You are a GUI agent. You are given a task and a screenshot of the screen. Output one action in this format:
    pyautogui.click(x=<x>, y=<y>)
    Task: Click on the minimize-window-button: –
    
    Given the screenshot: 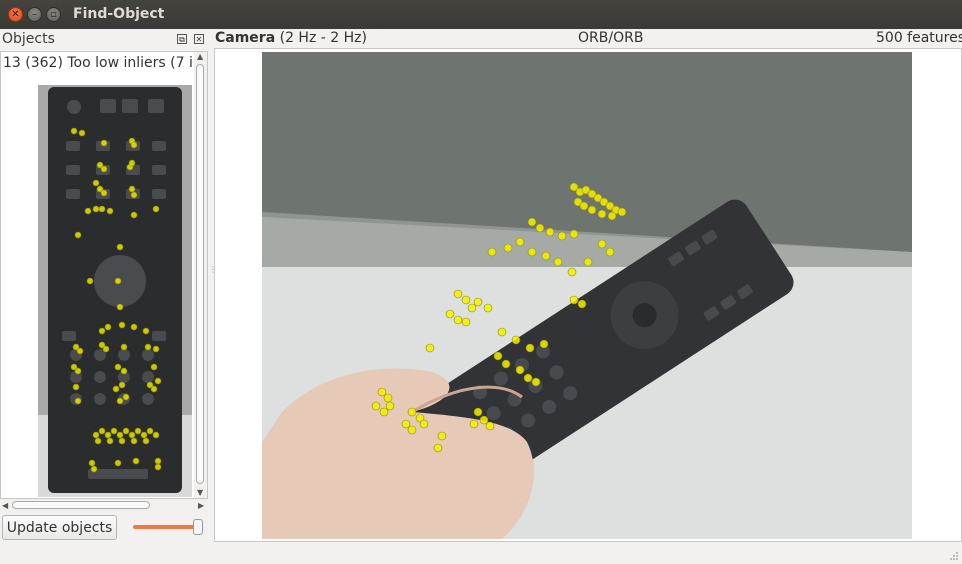 What is the action you would take?
    pyautogui.click(x=34, y=14)
    